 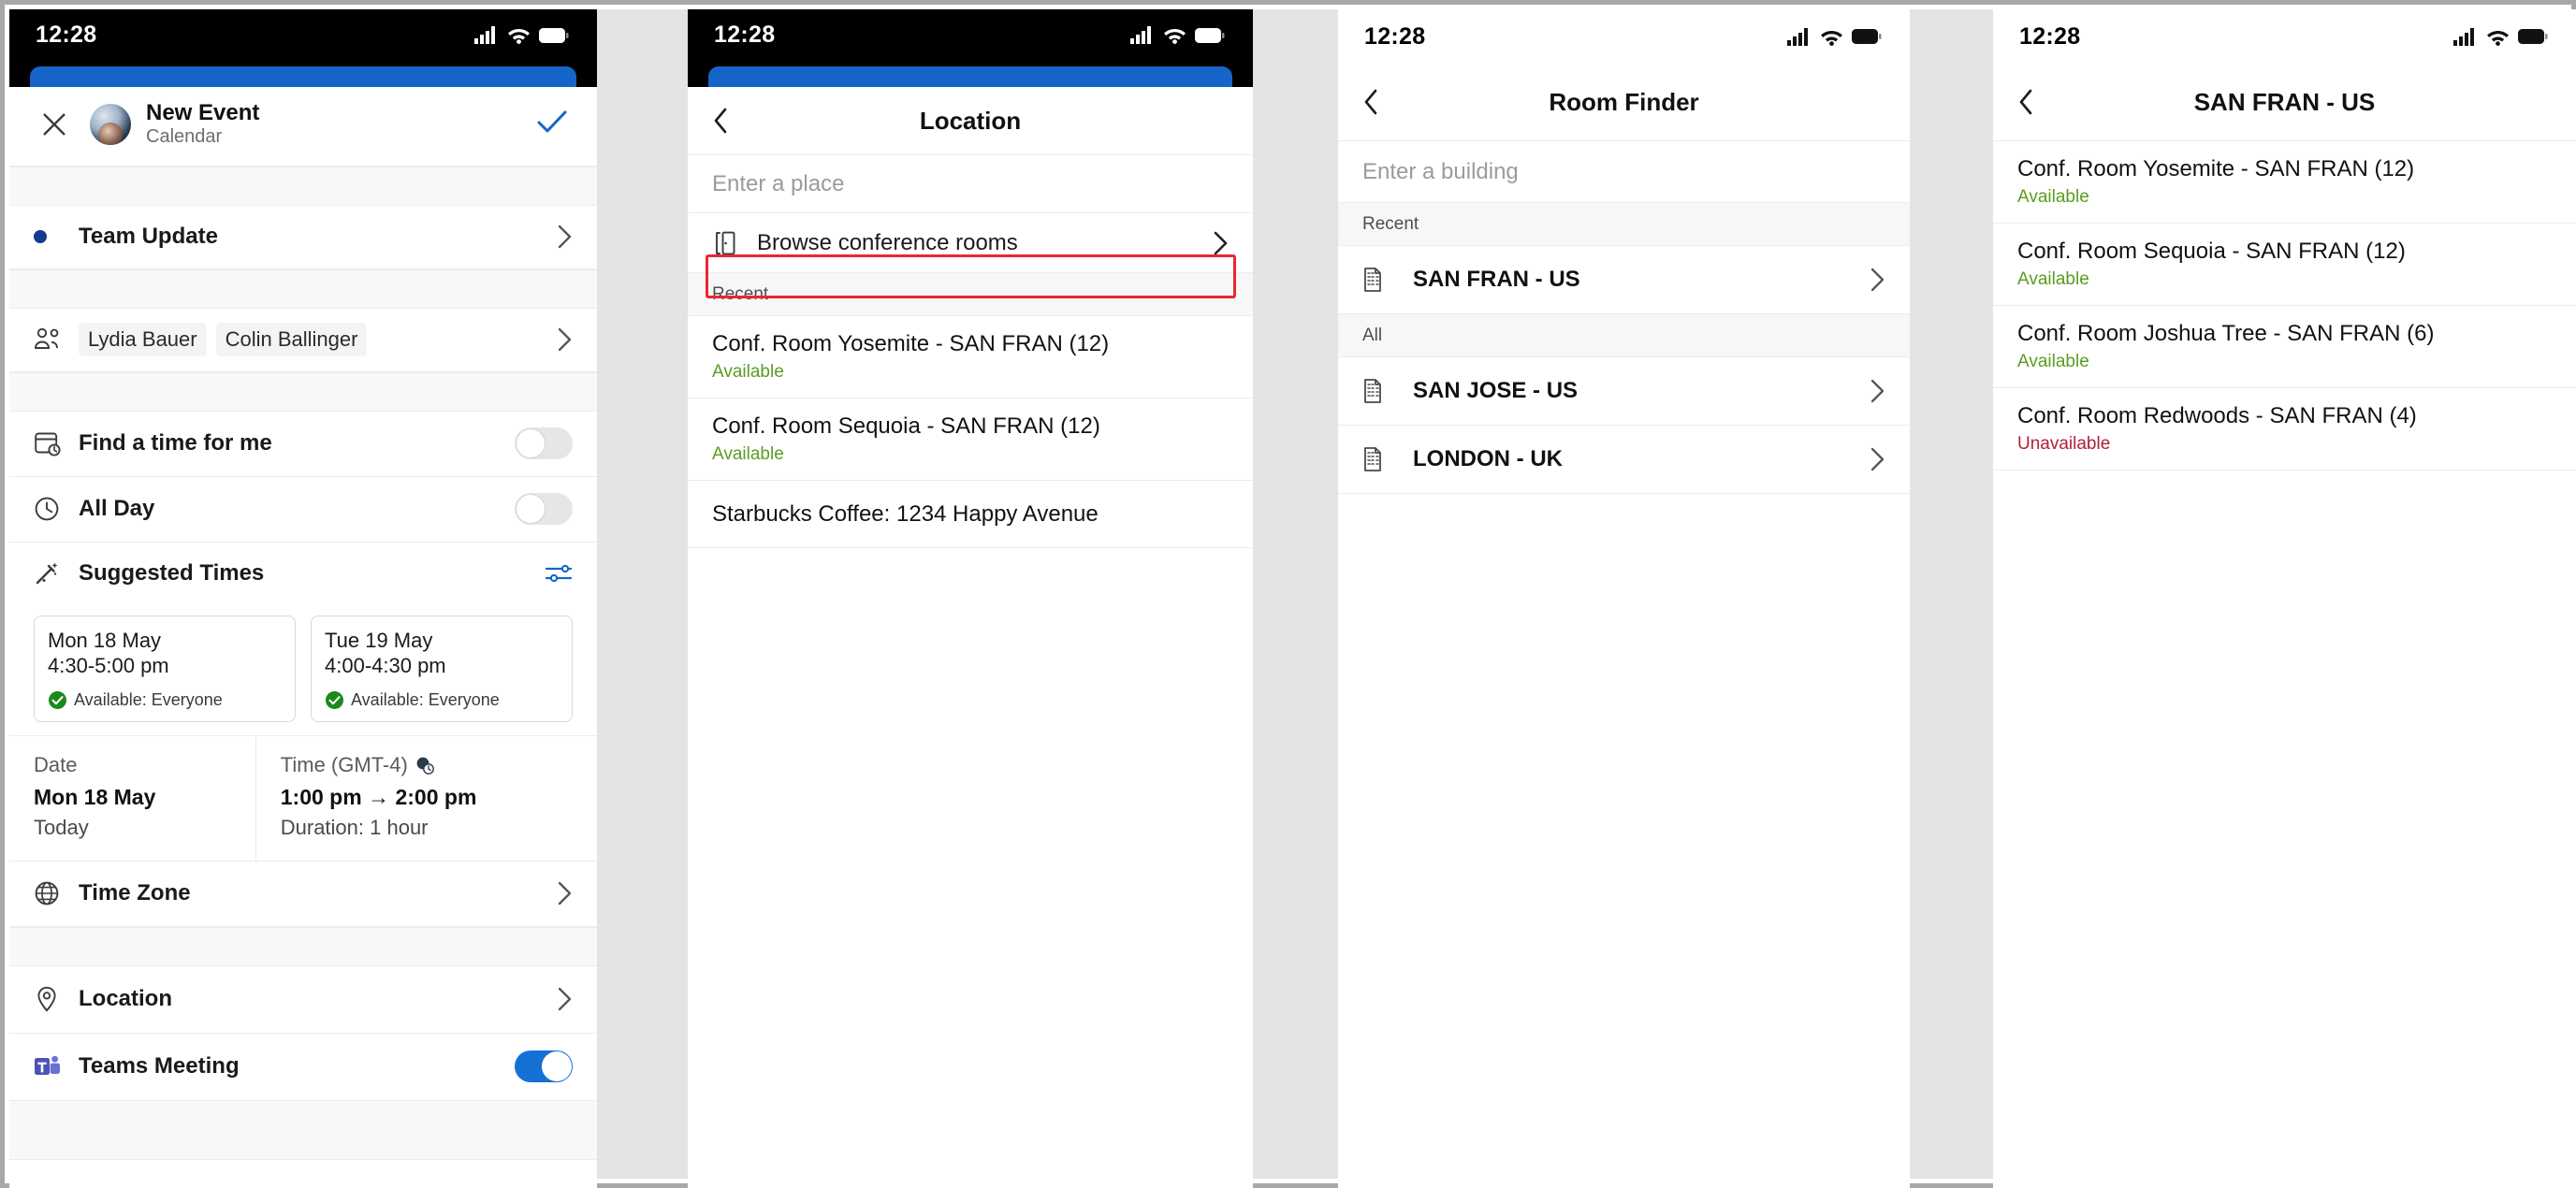 I want to click on wifi-icon, so click(x=1175, y=36).